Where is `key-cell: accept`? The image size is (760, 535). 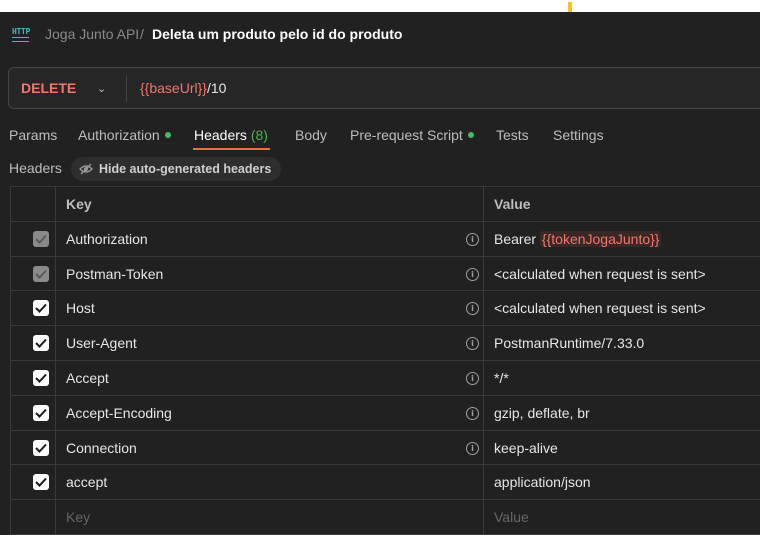 key-cell: accept is located at coordinates (270, 482).